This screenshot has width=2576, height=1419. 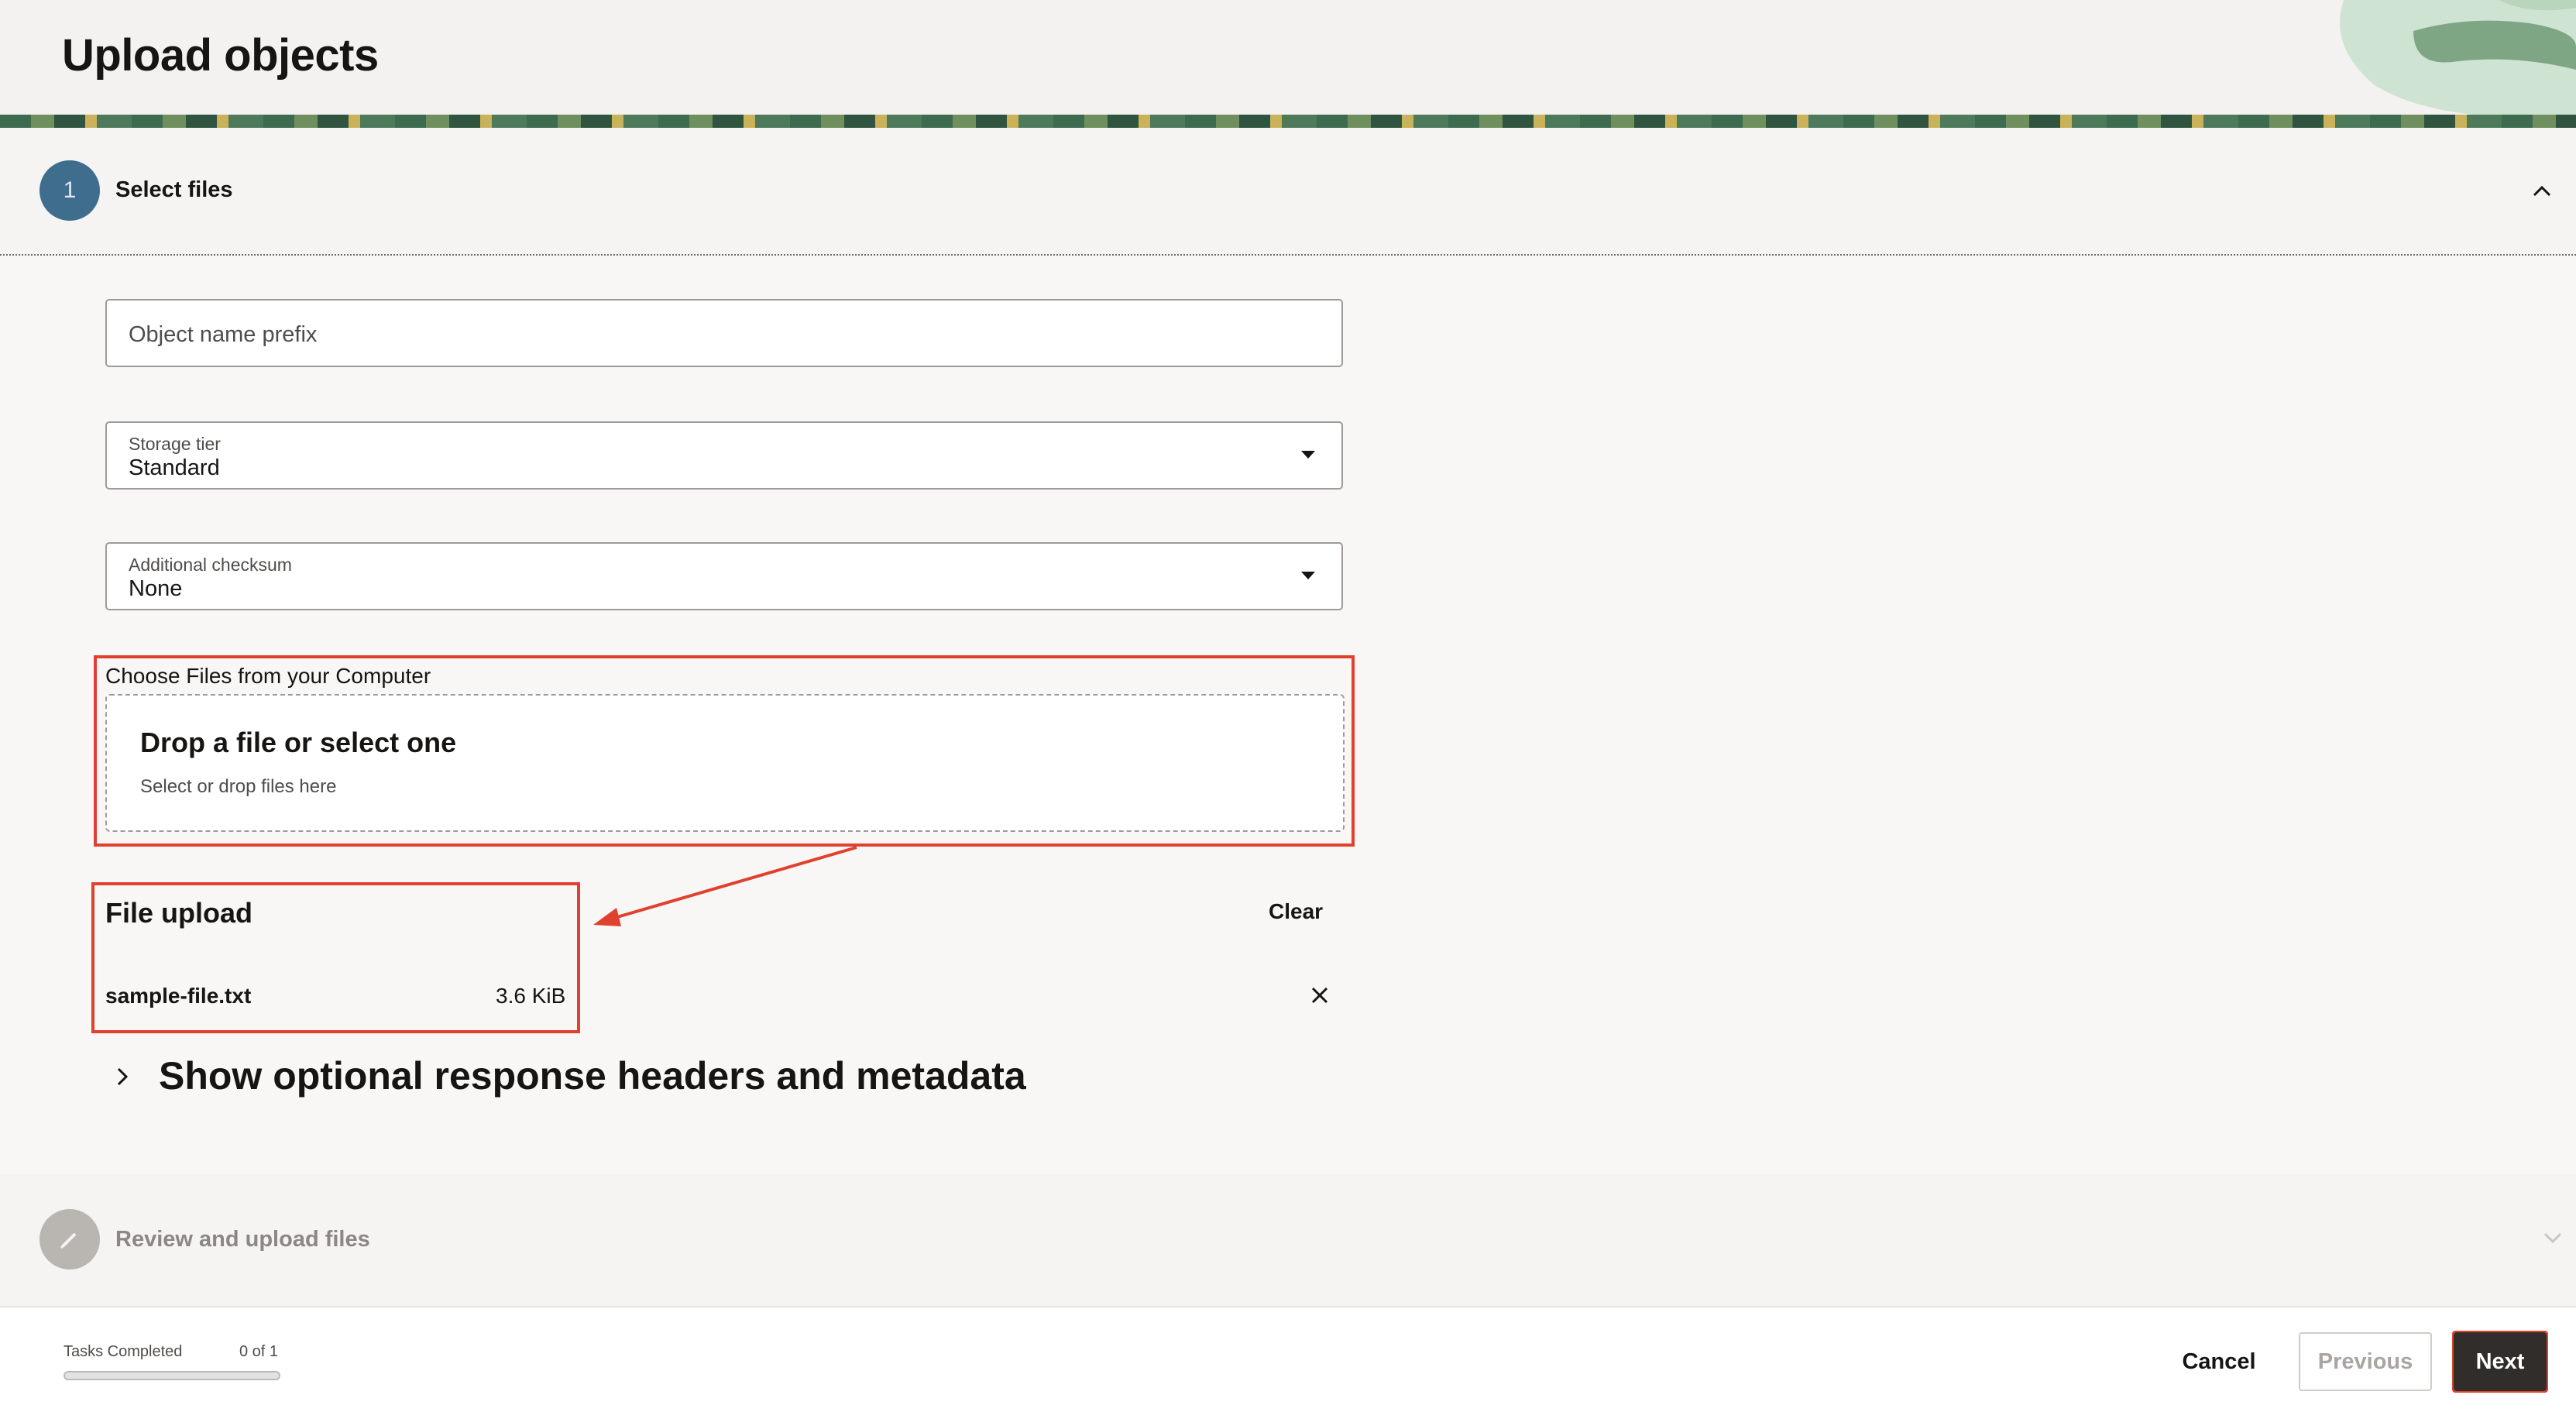 What do you see at coordinates (175, 444) in the screenshot?
I see `storage-tier-label: Storage tier` at bounding box center [175, 444].